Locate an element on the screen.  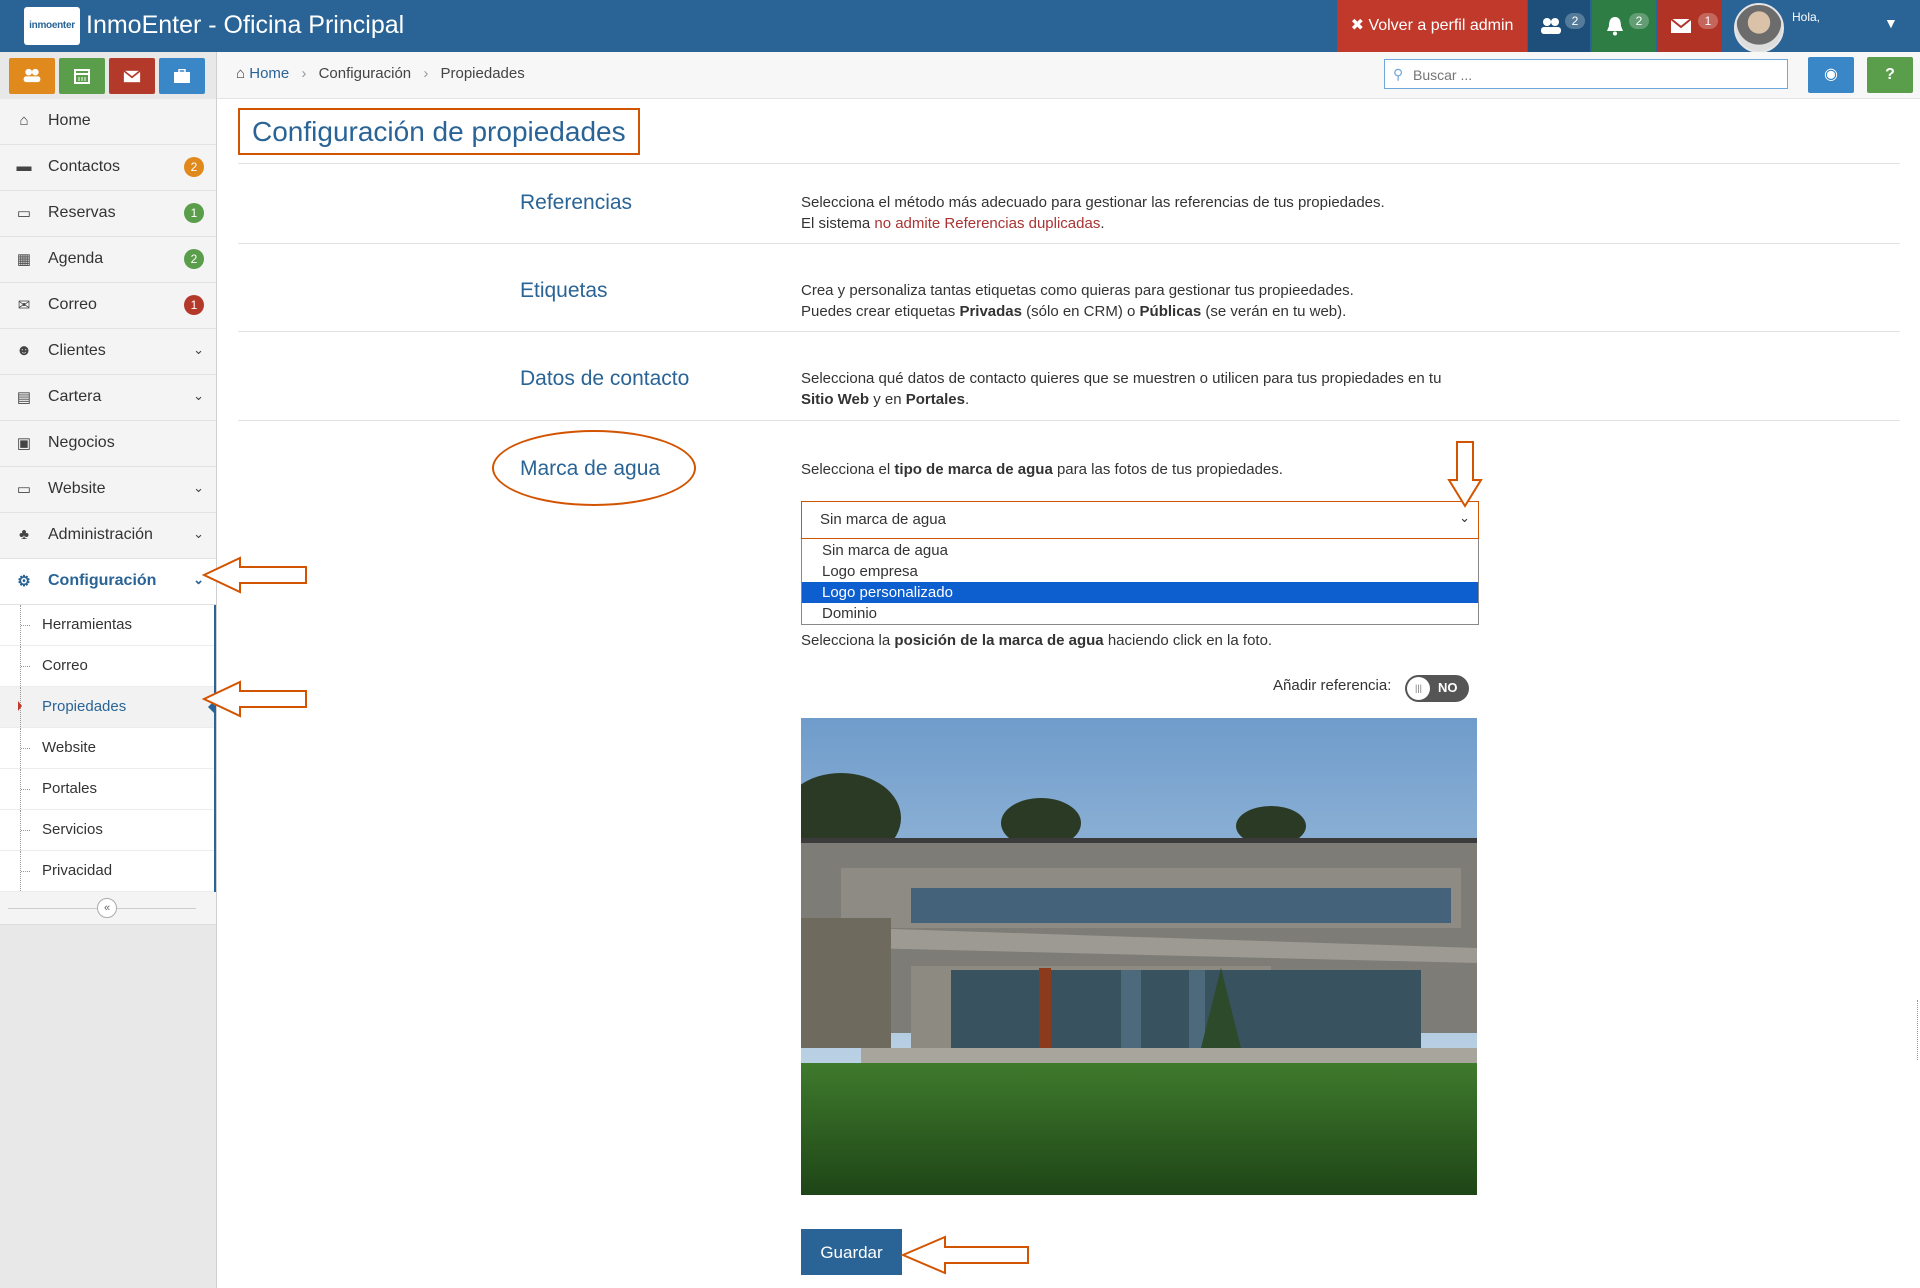
breadcrumb-home: Home is located at coordinates (269, 73).